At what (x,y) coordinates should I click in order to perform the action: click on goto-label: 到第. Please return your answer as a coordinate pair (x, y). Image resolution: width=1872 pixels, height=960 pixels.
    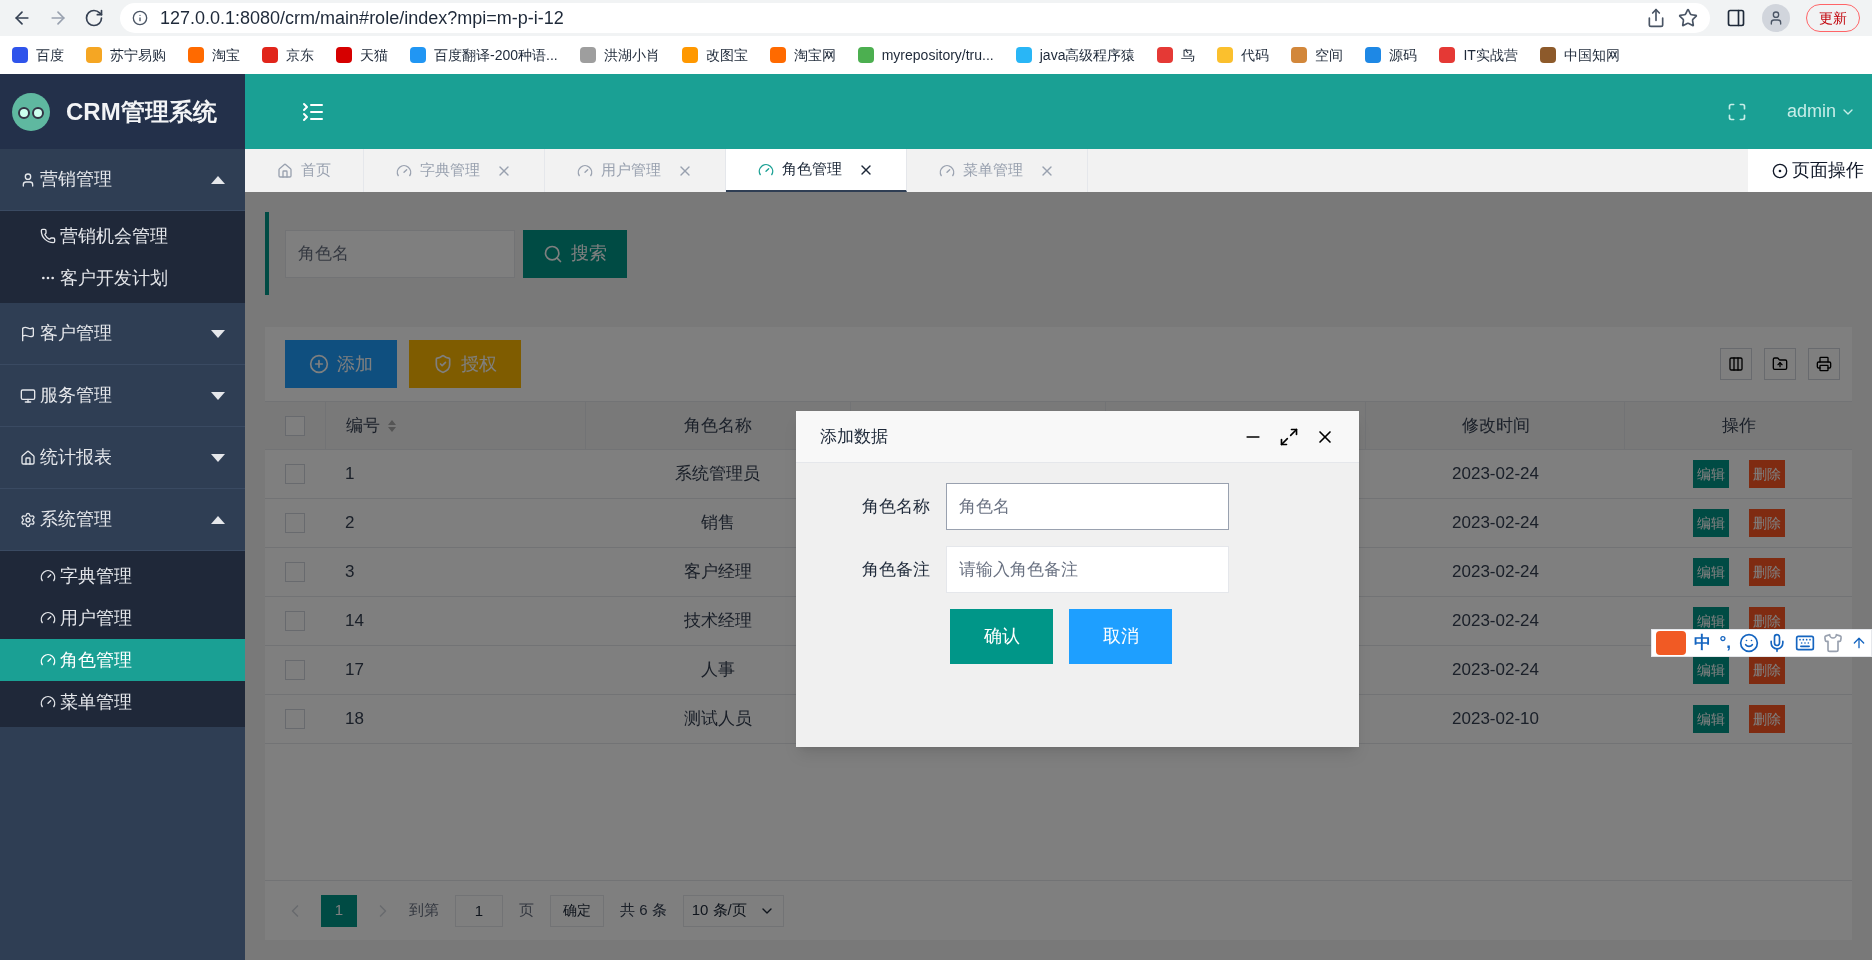
    Looking at the image, I should click on (424, 910).